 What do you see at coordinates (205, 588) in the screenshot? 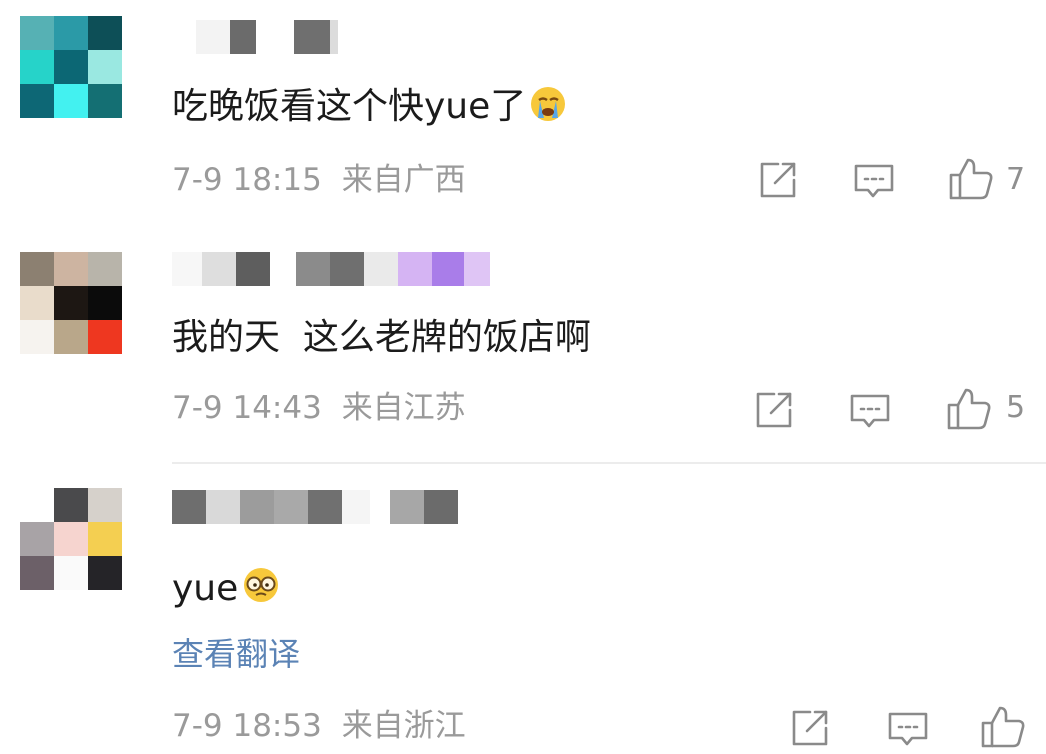
I see `comment-text-body: yue` at bounding box center [205, 588].